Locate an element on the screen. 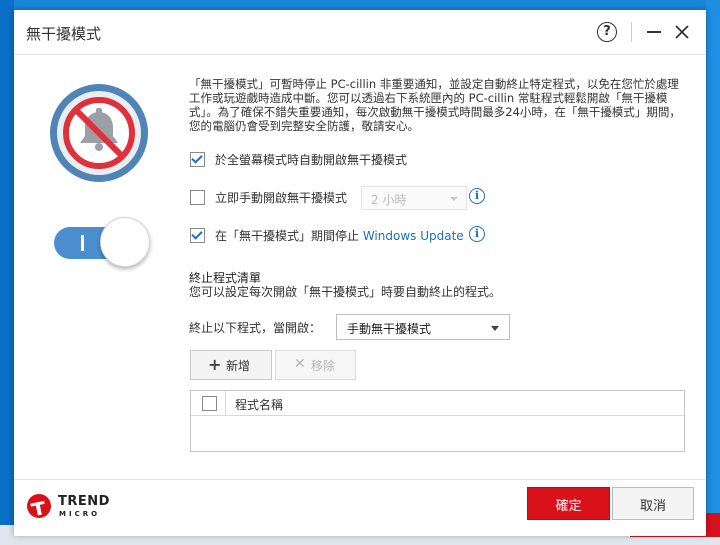  cancel-button: 取消 is located at coordinates (653, 503).